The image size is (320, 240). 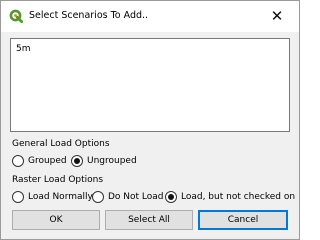 I want to click on close-icon: ✕, so click(x=277, y=16).